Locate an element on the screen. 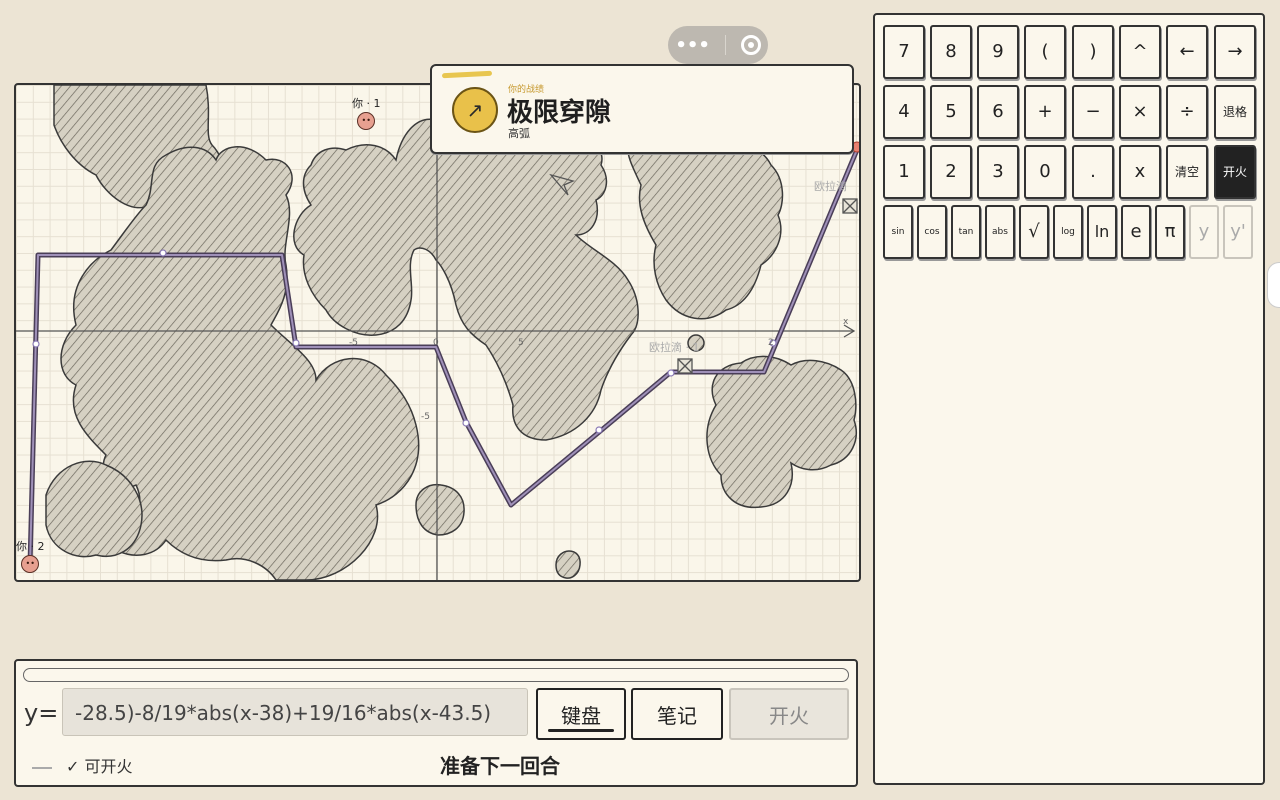 This screenshot has width=1280, height=800. key-ln: ln is located at coordinates (1102, 232).